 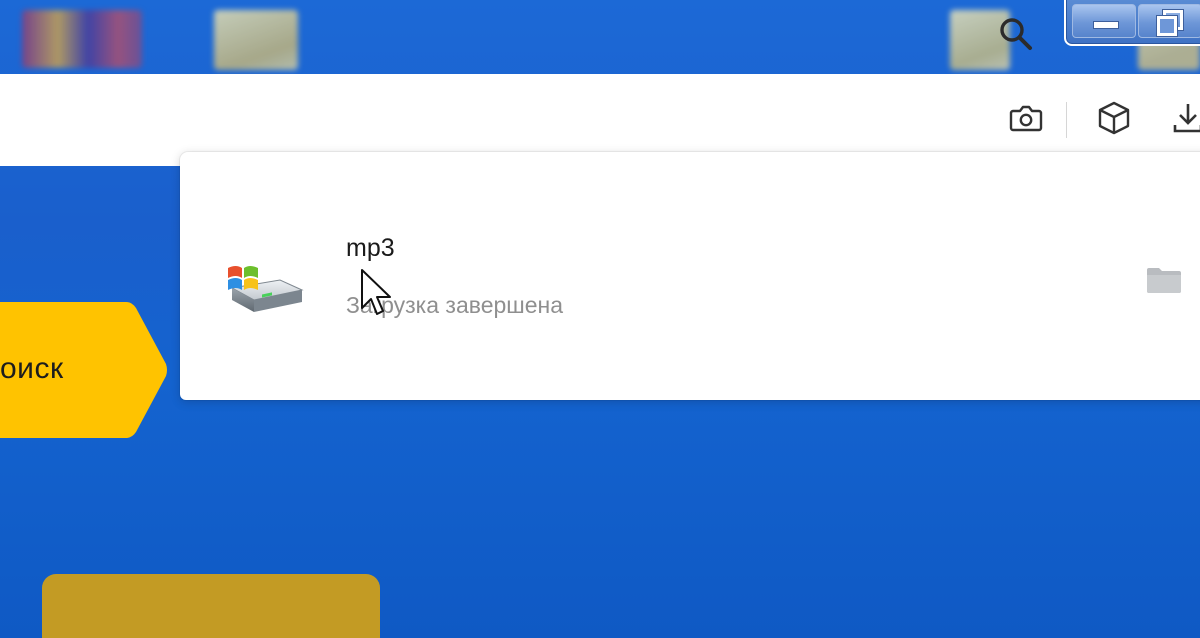 I want to click on restore-button, so click(x=1169, y=21).